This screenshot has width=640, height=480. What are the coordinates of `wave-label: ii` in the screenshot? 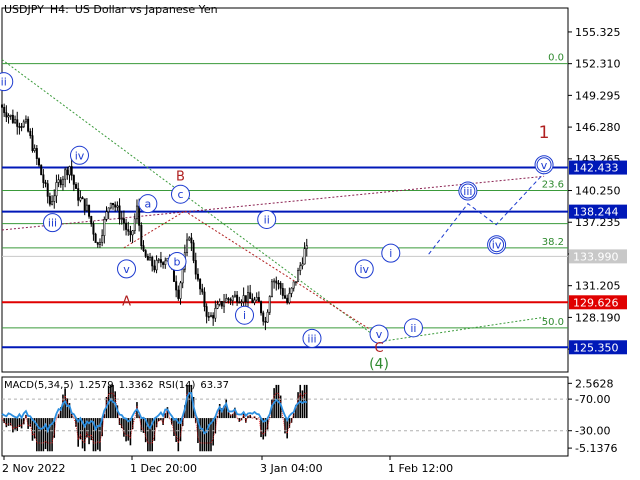 It's located at (413, 328).